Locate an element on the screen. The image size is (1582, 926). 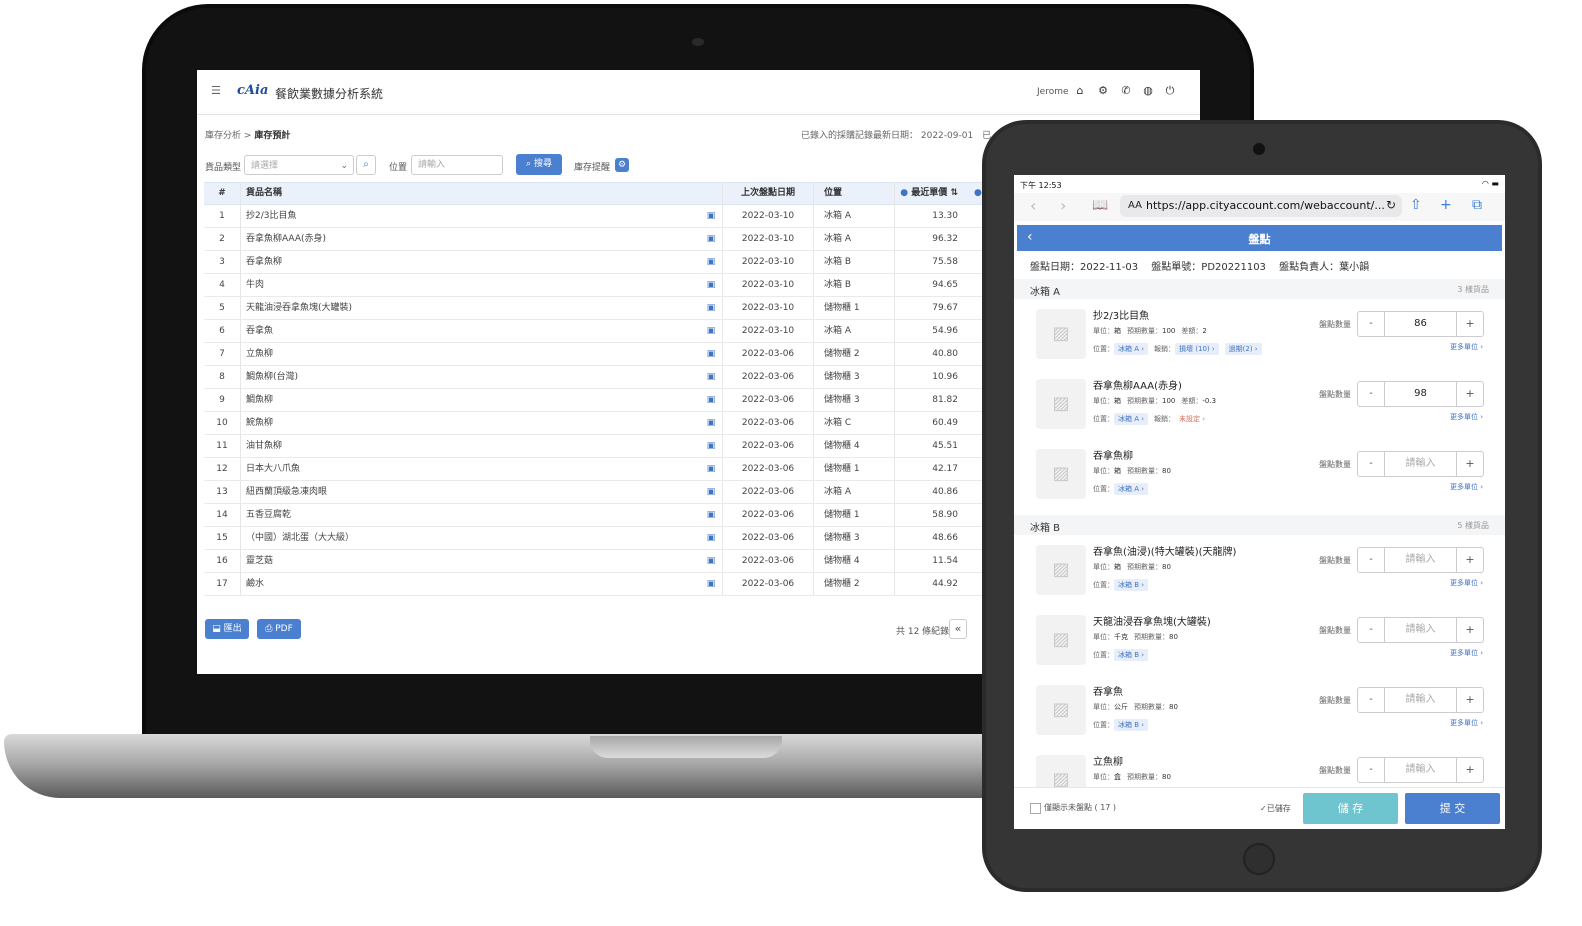
qty-label: 盤點數量 is located at coordinates (1335, 324).